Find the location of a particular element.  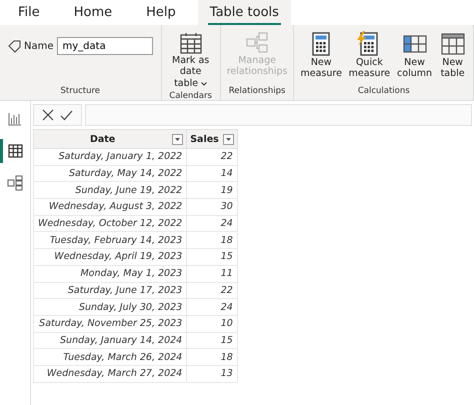

group-label: Relationships is located at coordinates (257, 92).